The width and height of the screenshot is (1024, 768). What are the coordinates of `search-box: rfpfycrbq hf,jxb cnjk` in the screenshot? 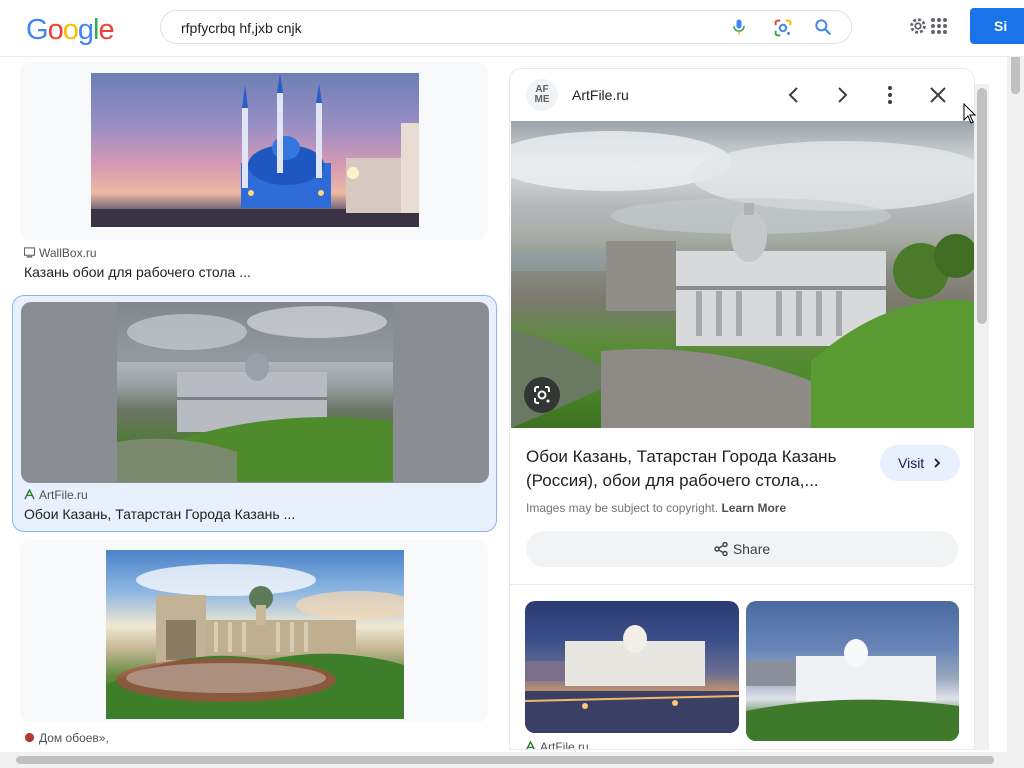 It's located at (506, 27).